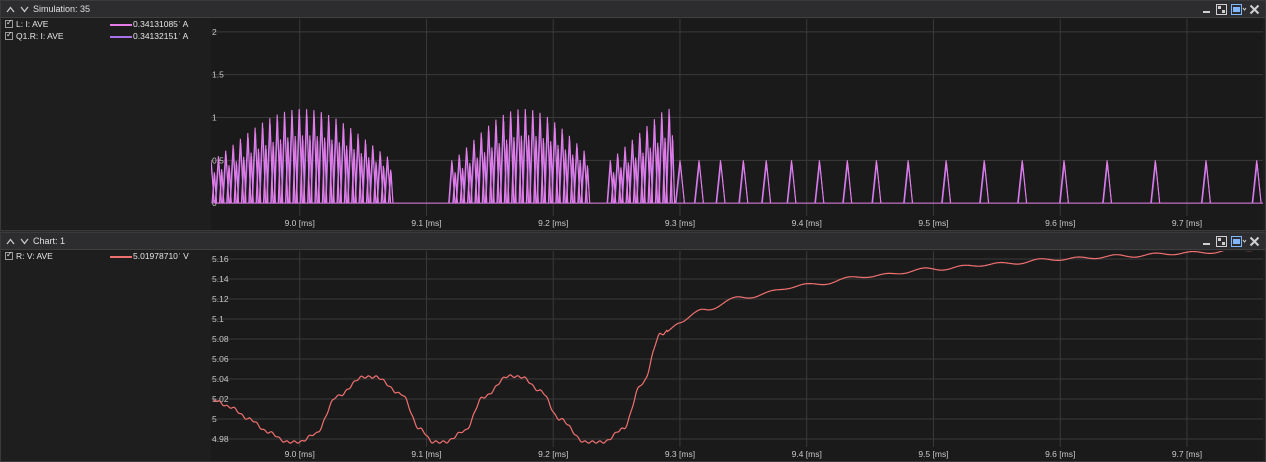  Describe the element at coordinates (218, 319) in the screenshot. I see `y-tick-label: 5.1` at that location.